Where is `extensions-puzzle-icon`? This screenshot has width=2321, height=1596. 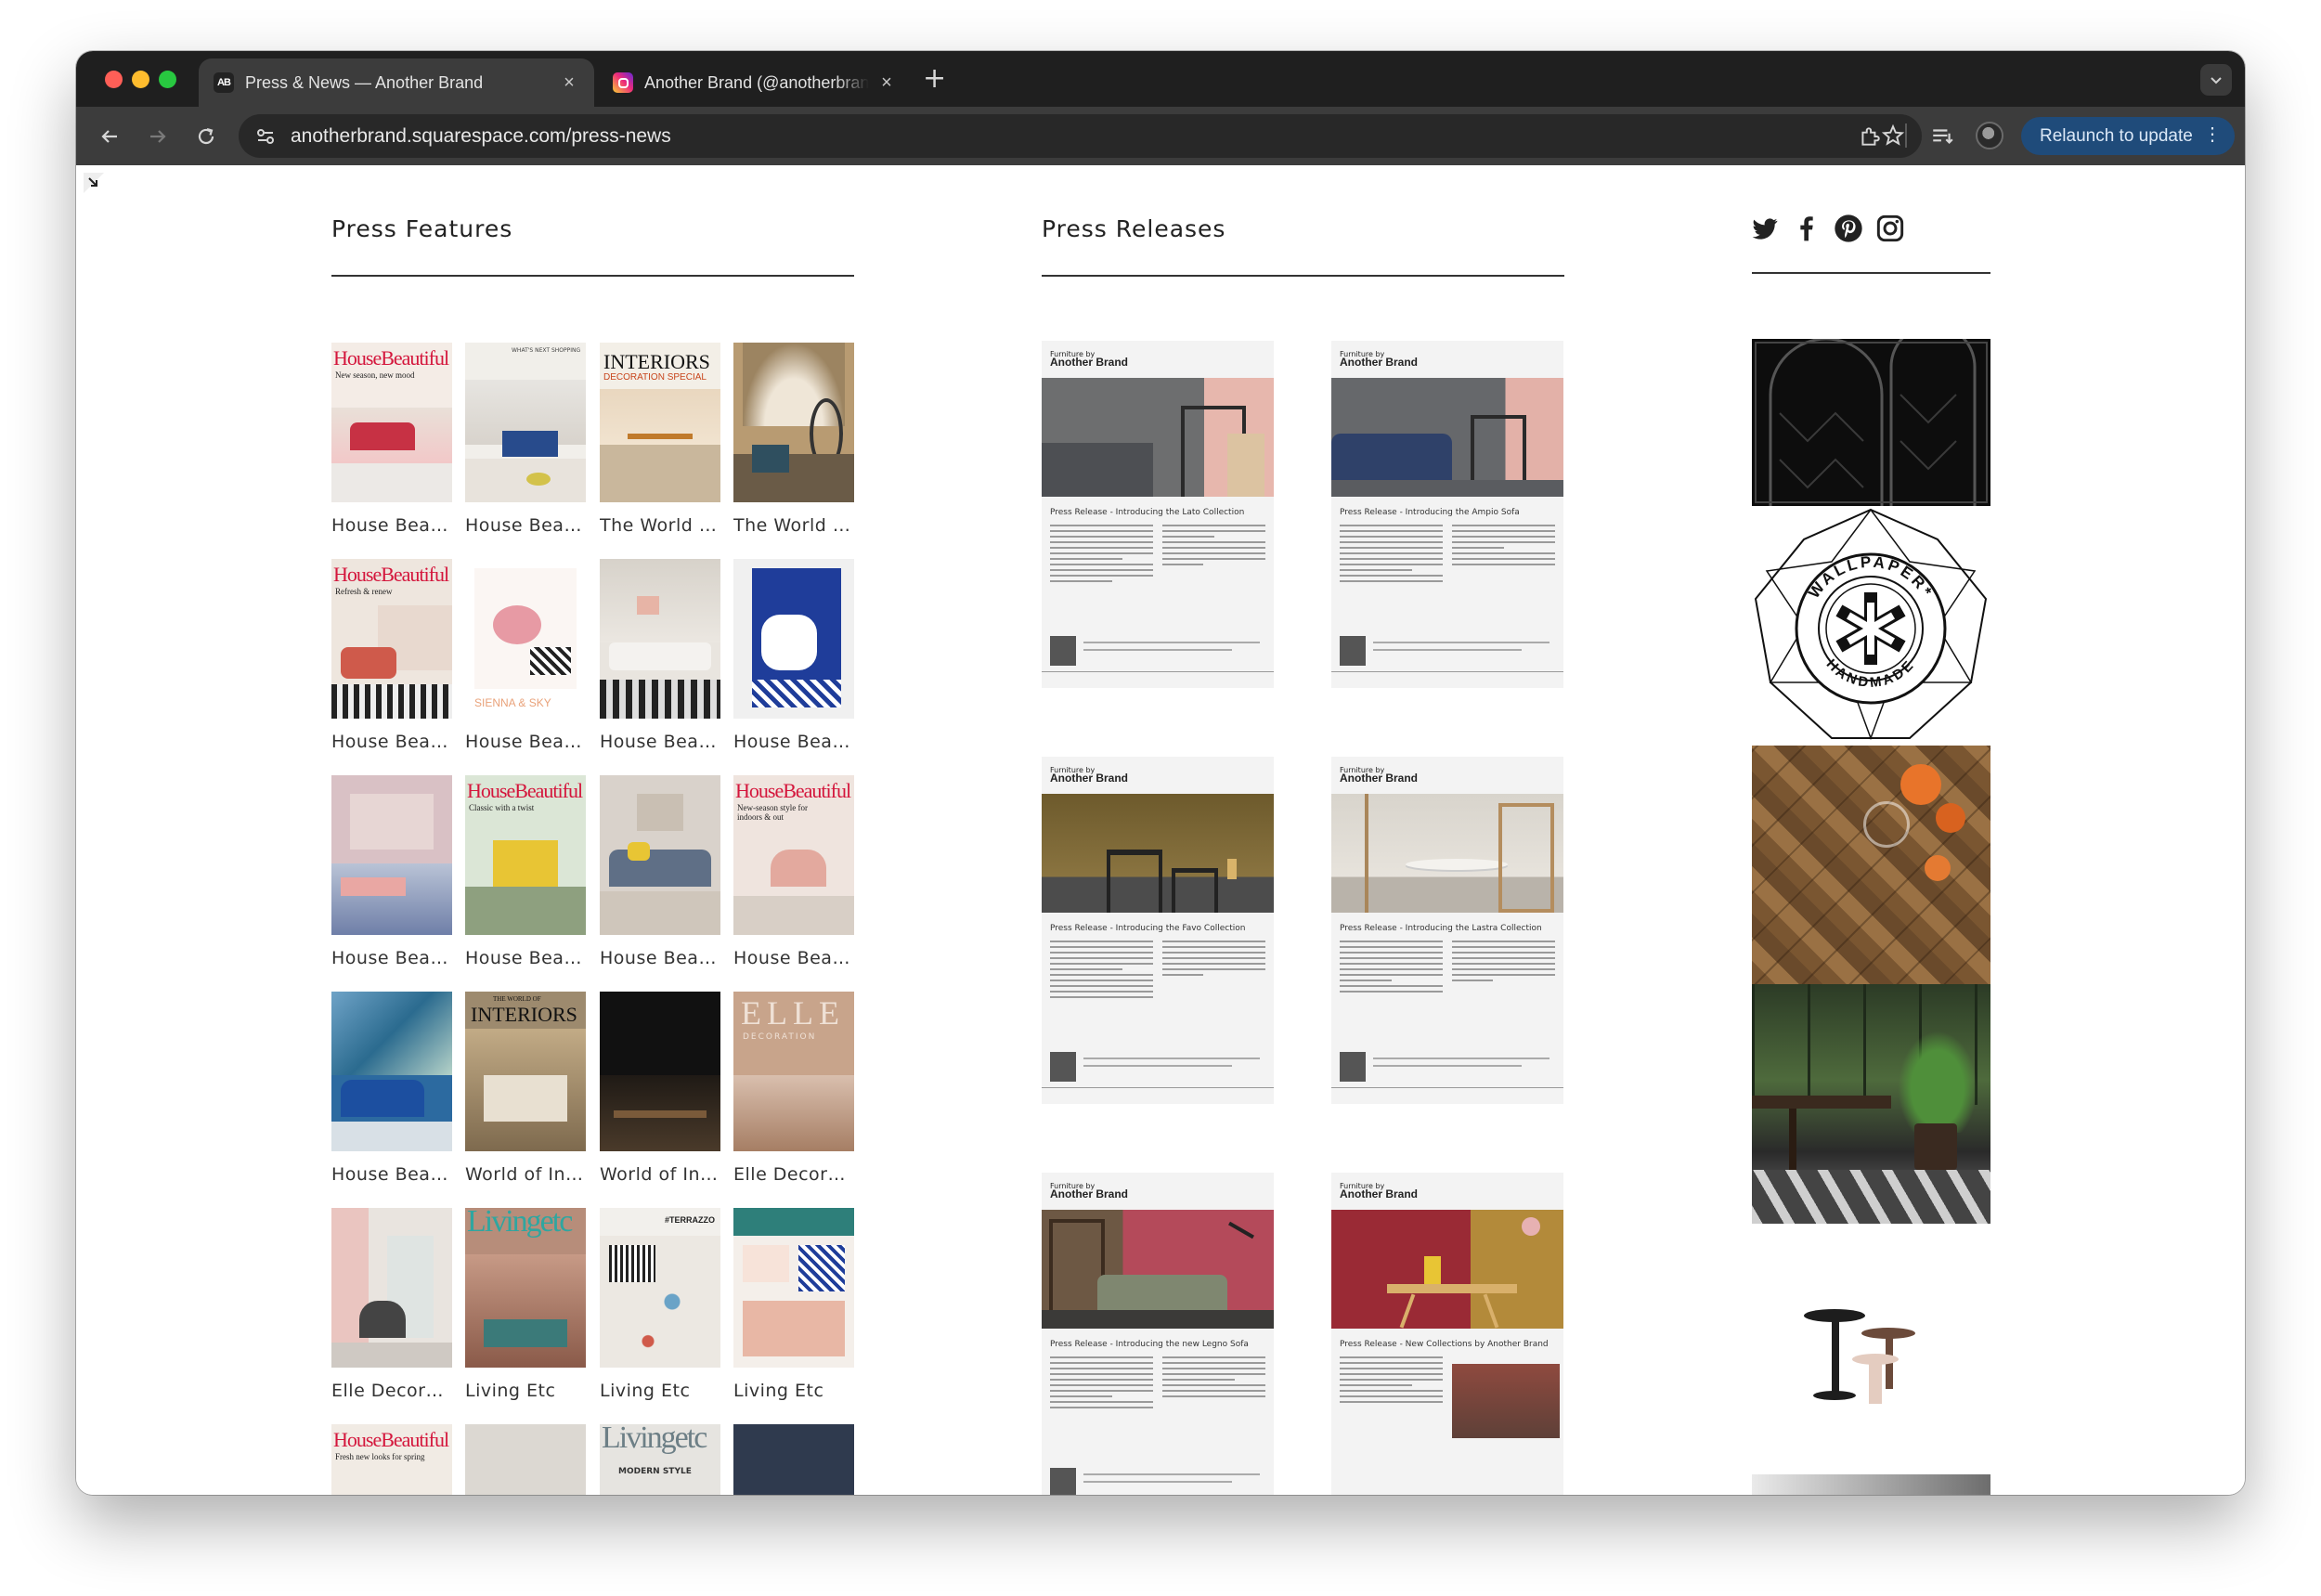 extensions-puzzle-icon is located at coordinates (1870, 136).